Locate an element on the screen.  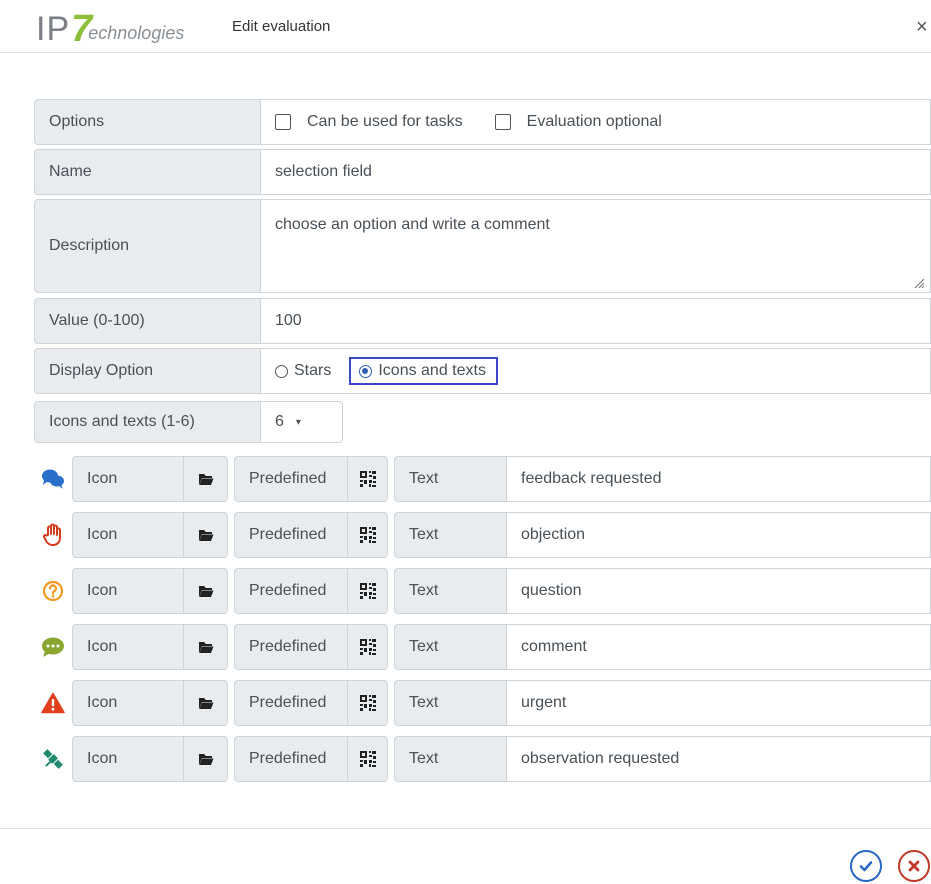
icons-and-texts-radio-option: Icons and texts is located at coordinates (423, 371).